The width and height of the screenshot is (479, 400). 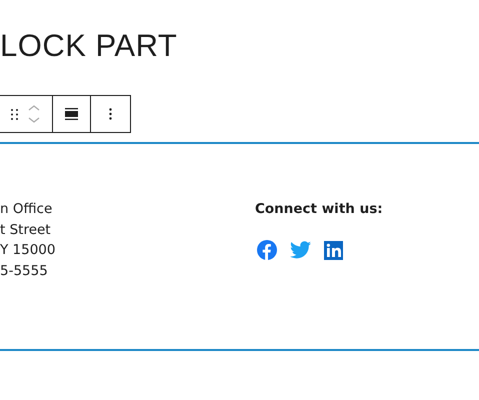 What do you see at coordinates (27, 209) in the screenshot?
I see `address-line: n Office` at bounding box center [27, 209].